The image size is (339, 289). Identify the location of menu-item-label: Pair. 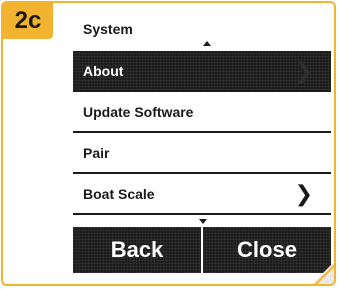
(96, 152).